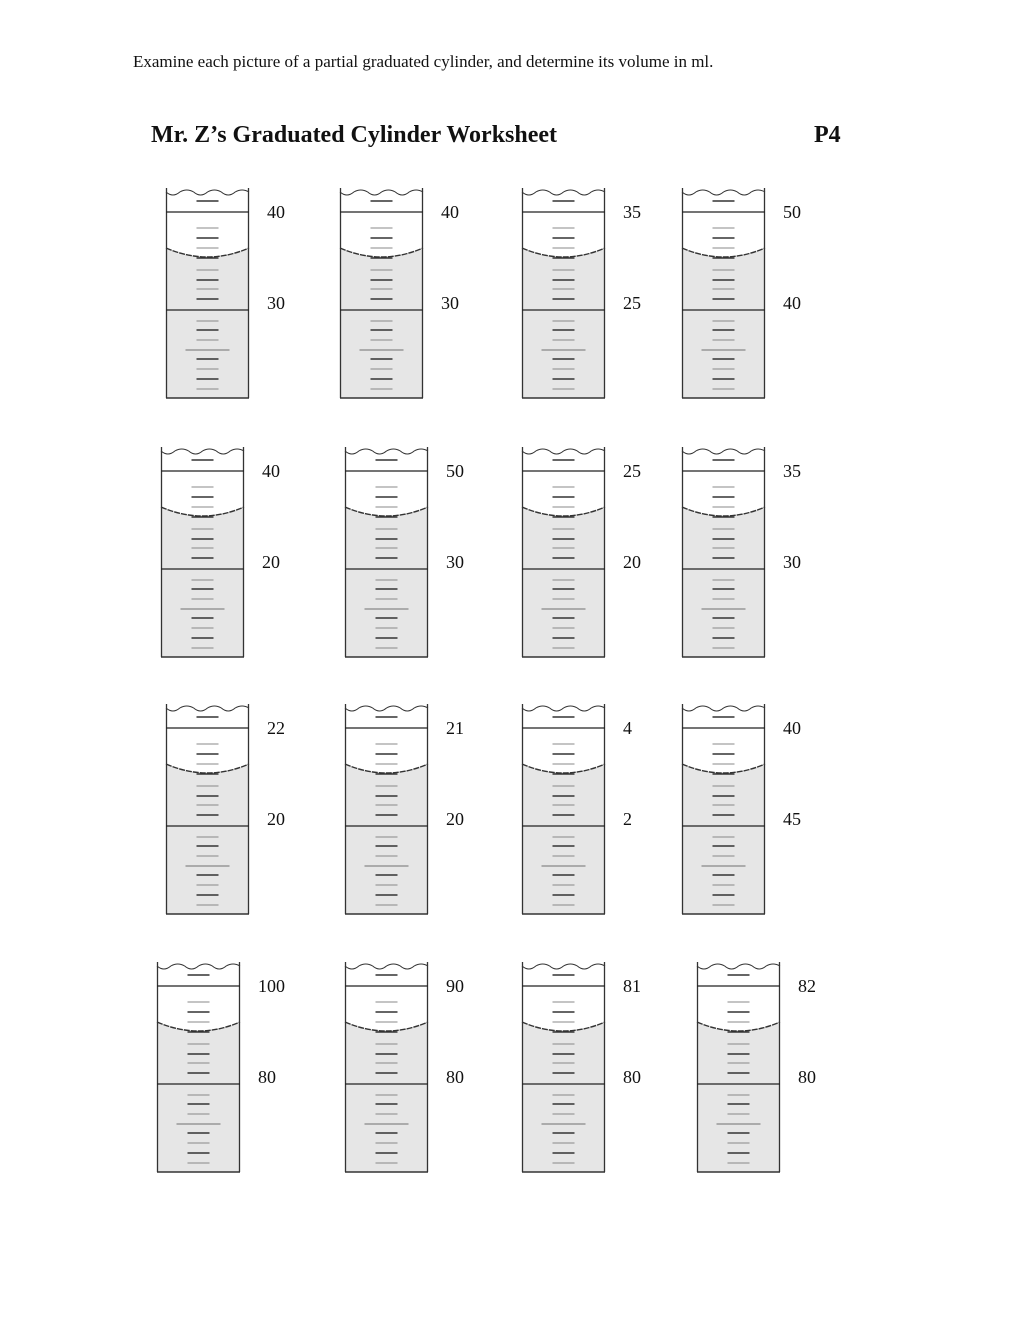  Describe the element at coordinates (632, 303) in the screenshot. I see `mid-scale-label: 25` at that location.